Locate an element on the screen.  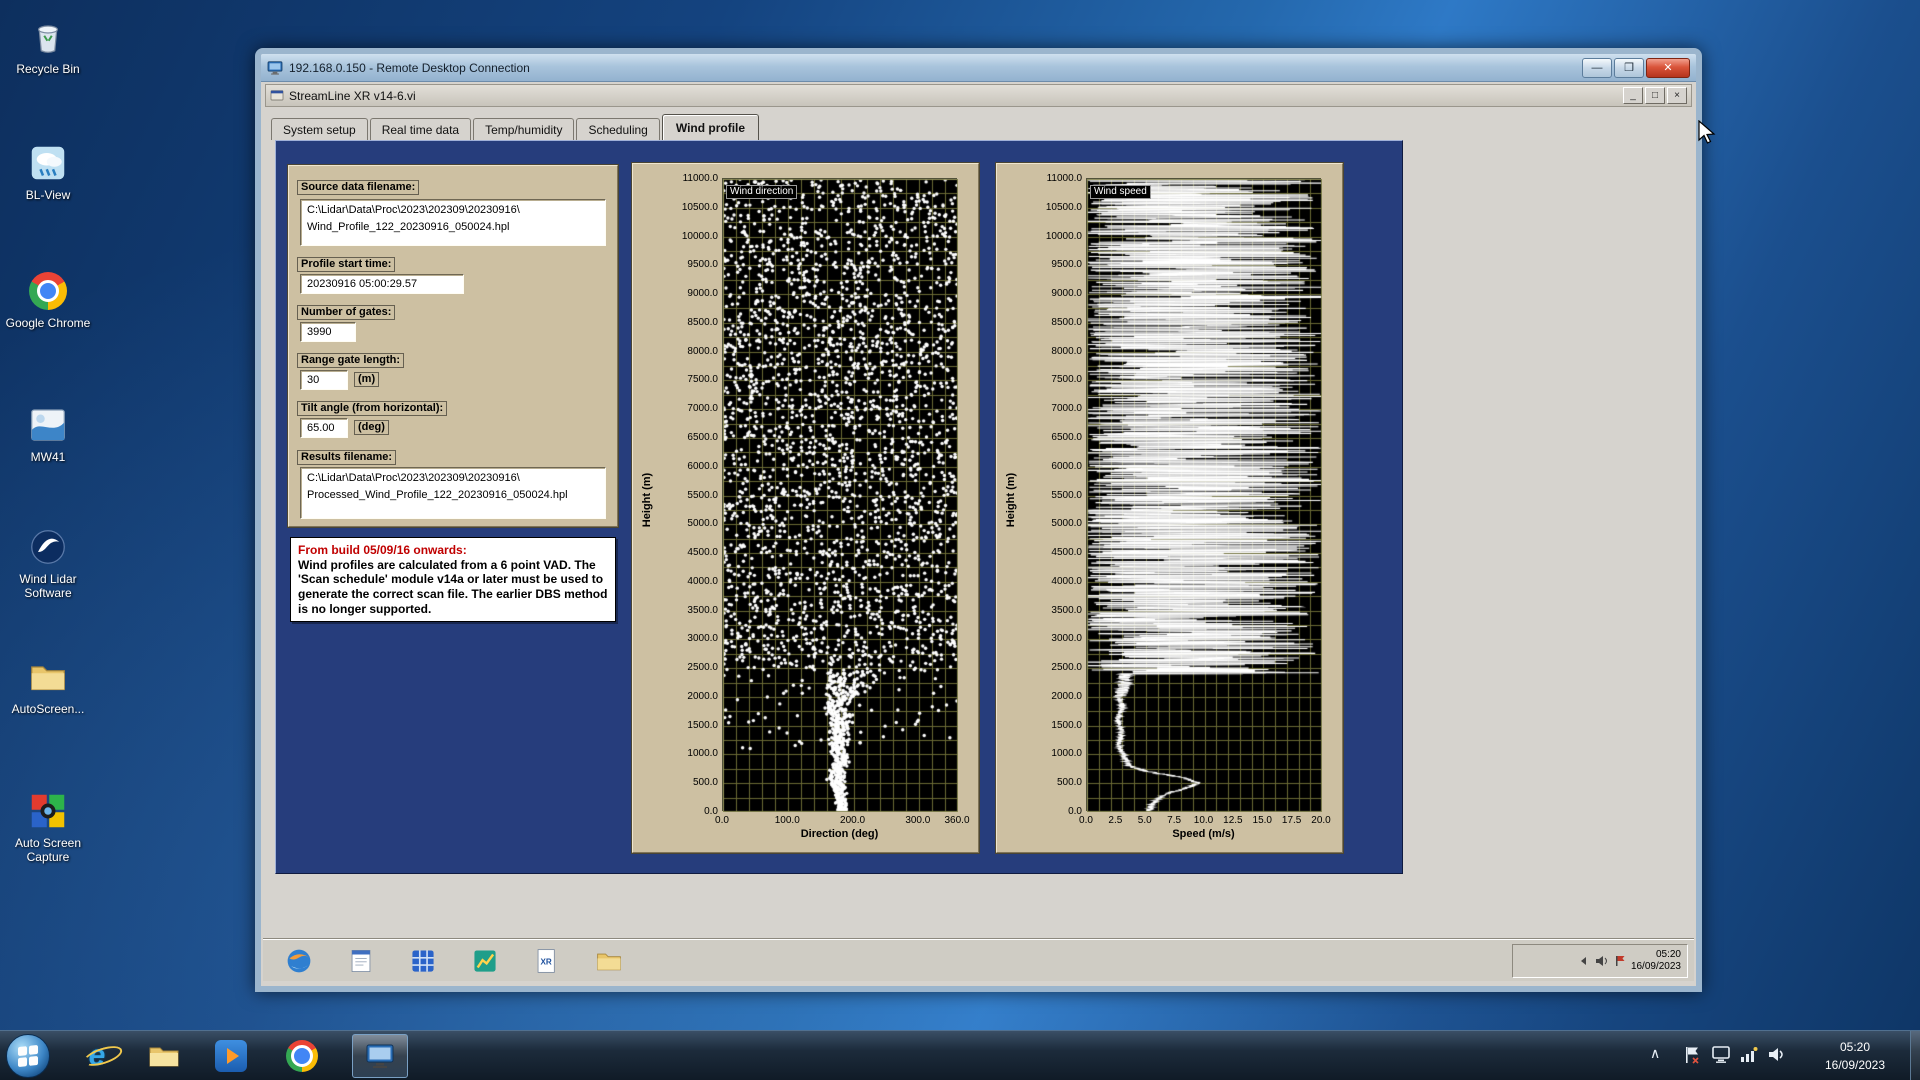
tab-system-setup: System setup is located at coordinates (319, 129).